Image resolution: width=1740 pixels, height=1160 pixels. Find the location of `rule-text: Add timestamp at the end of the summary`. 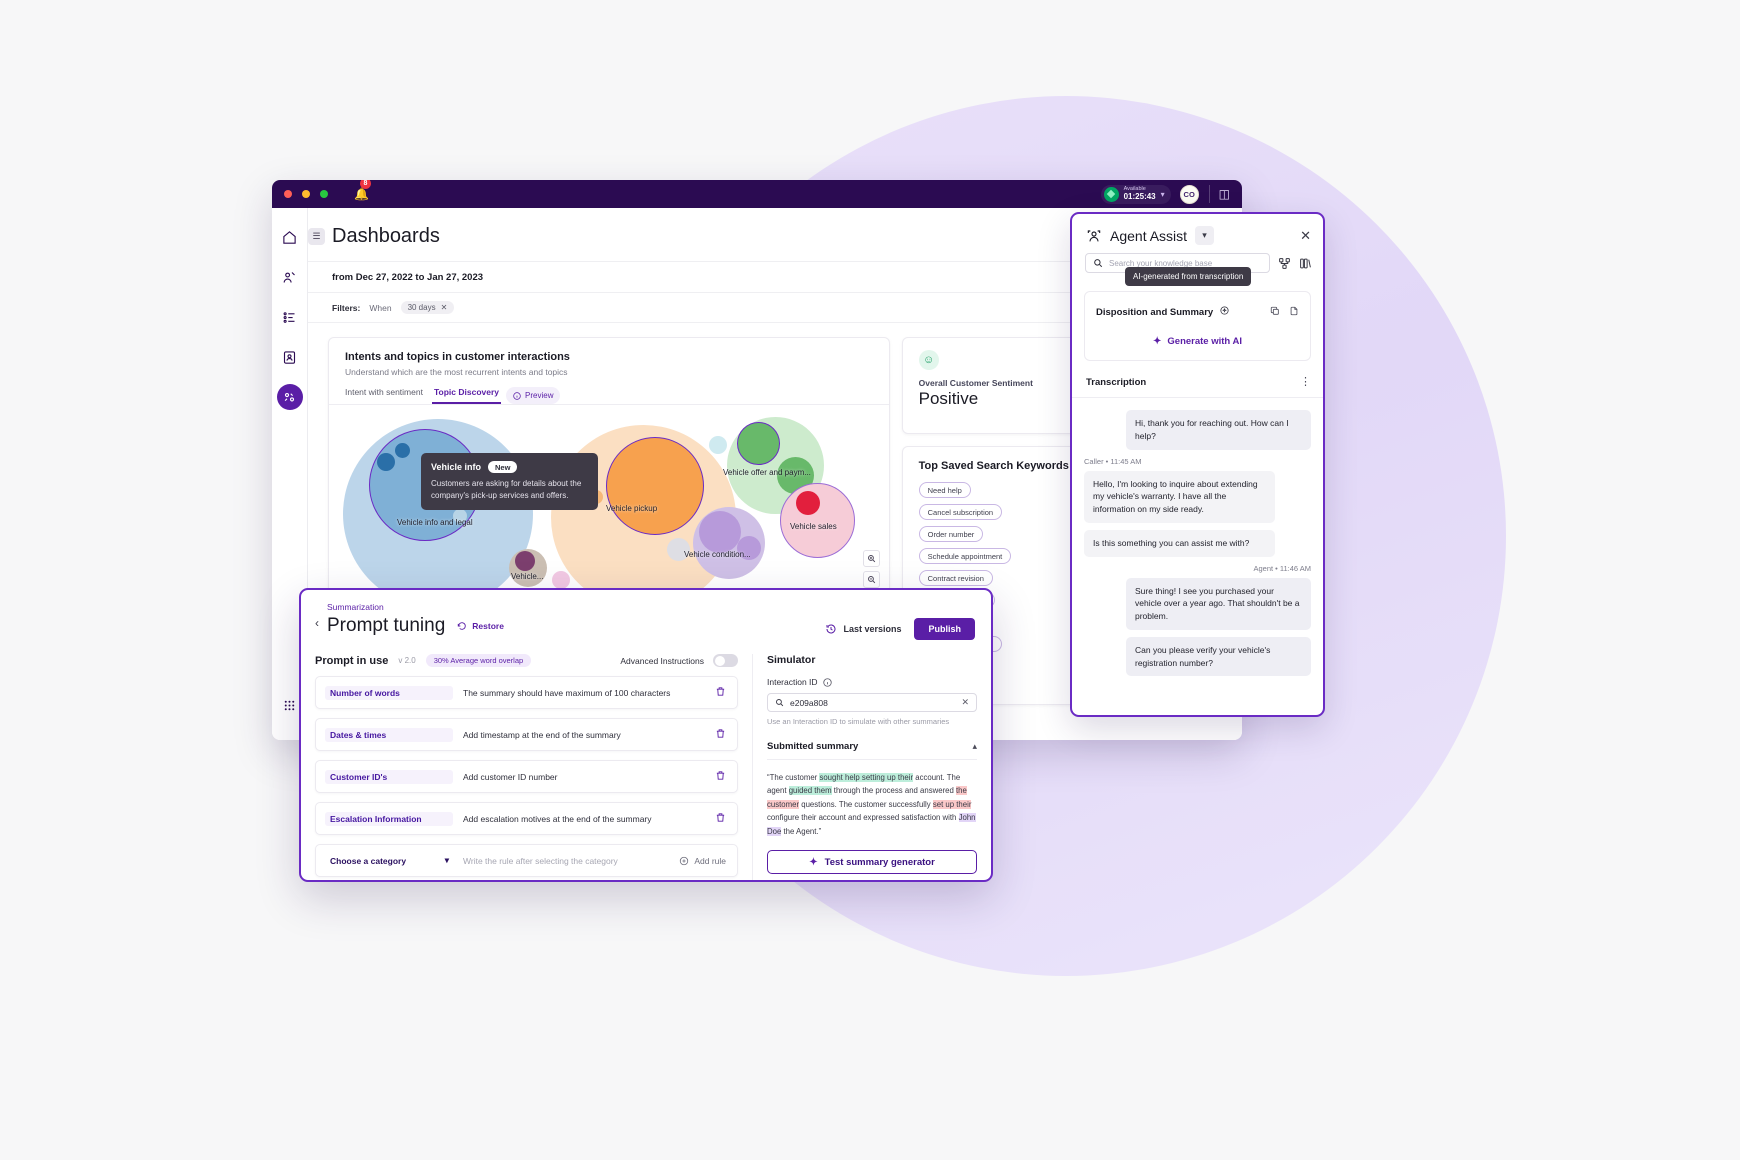

rule-text: Add timestamp at the end of the summary is located at coordinates (589, 735).